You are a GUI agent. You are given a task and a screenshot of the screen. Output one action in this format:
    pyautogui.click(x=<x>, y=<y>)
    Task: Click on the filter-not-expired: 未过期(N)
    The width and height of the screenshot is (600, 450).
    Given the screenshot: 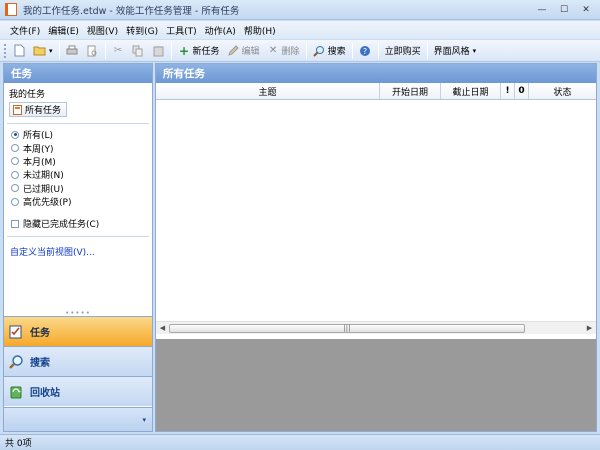 What is the action you would take?
    pyautogui.click(x=81, y=174)
    